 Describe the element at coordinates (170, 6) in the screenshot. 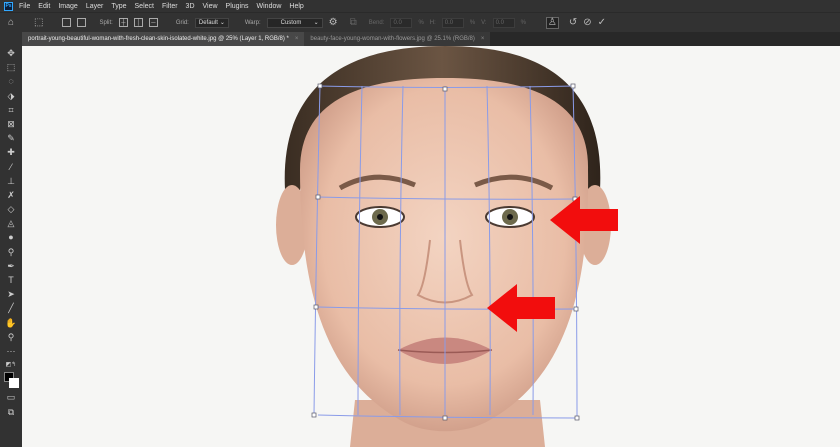

I see `menu-filter: Filter` at that location.